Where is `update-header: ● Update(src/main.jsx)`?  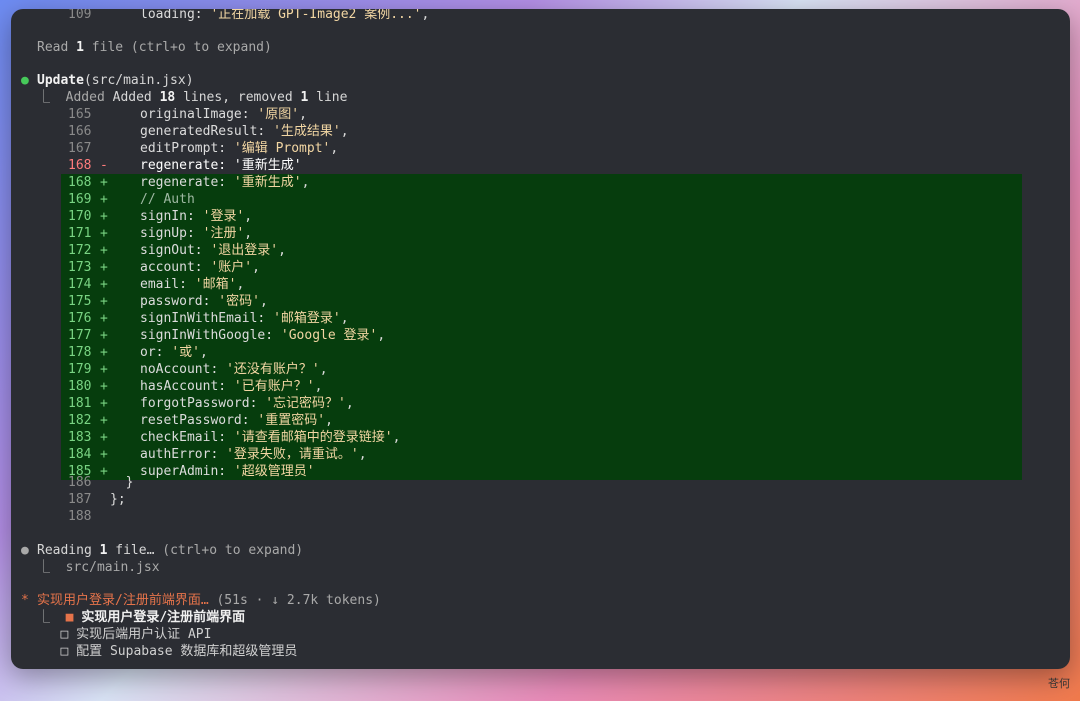 update-header: ● Update(src/main.jsx) is located at coordinates (540, 80).